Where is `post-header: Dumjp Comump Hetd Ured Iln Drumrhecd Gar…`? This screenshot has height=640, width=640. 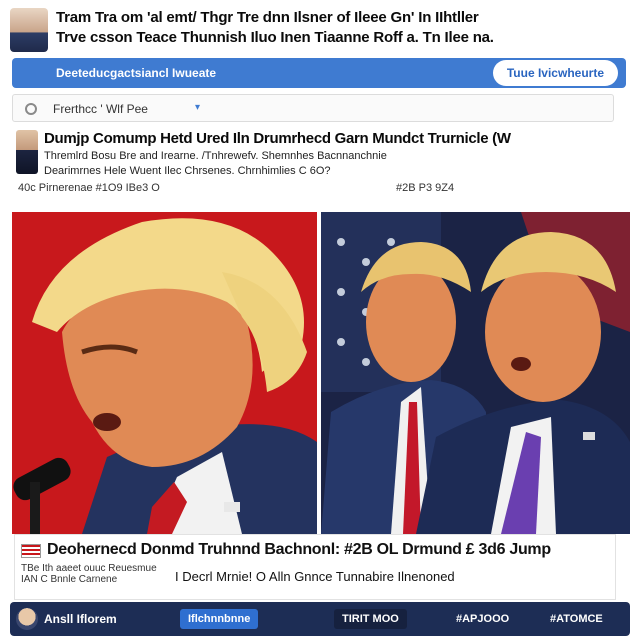
post-header: Dumjp Comump Hetd Ured Iln Drumrhecd Gar… is located at coordinates (321, 164).